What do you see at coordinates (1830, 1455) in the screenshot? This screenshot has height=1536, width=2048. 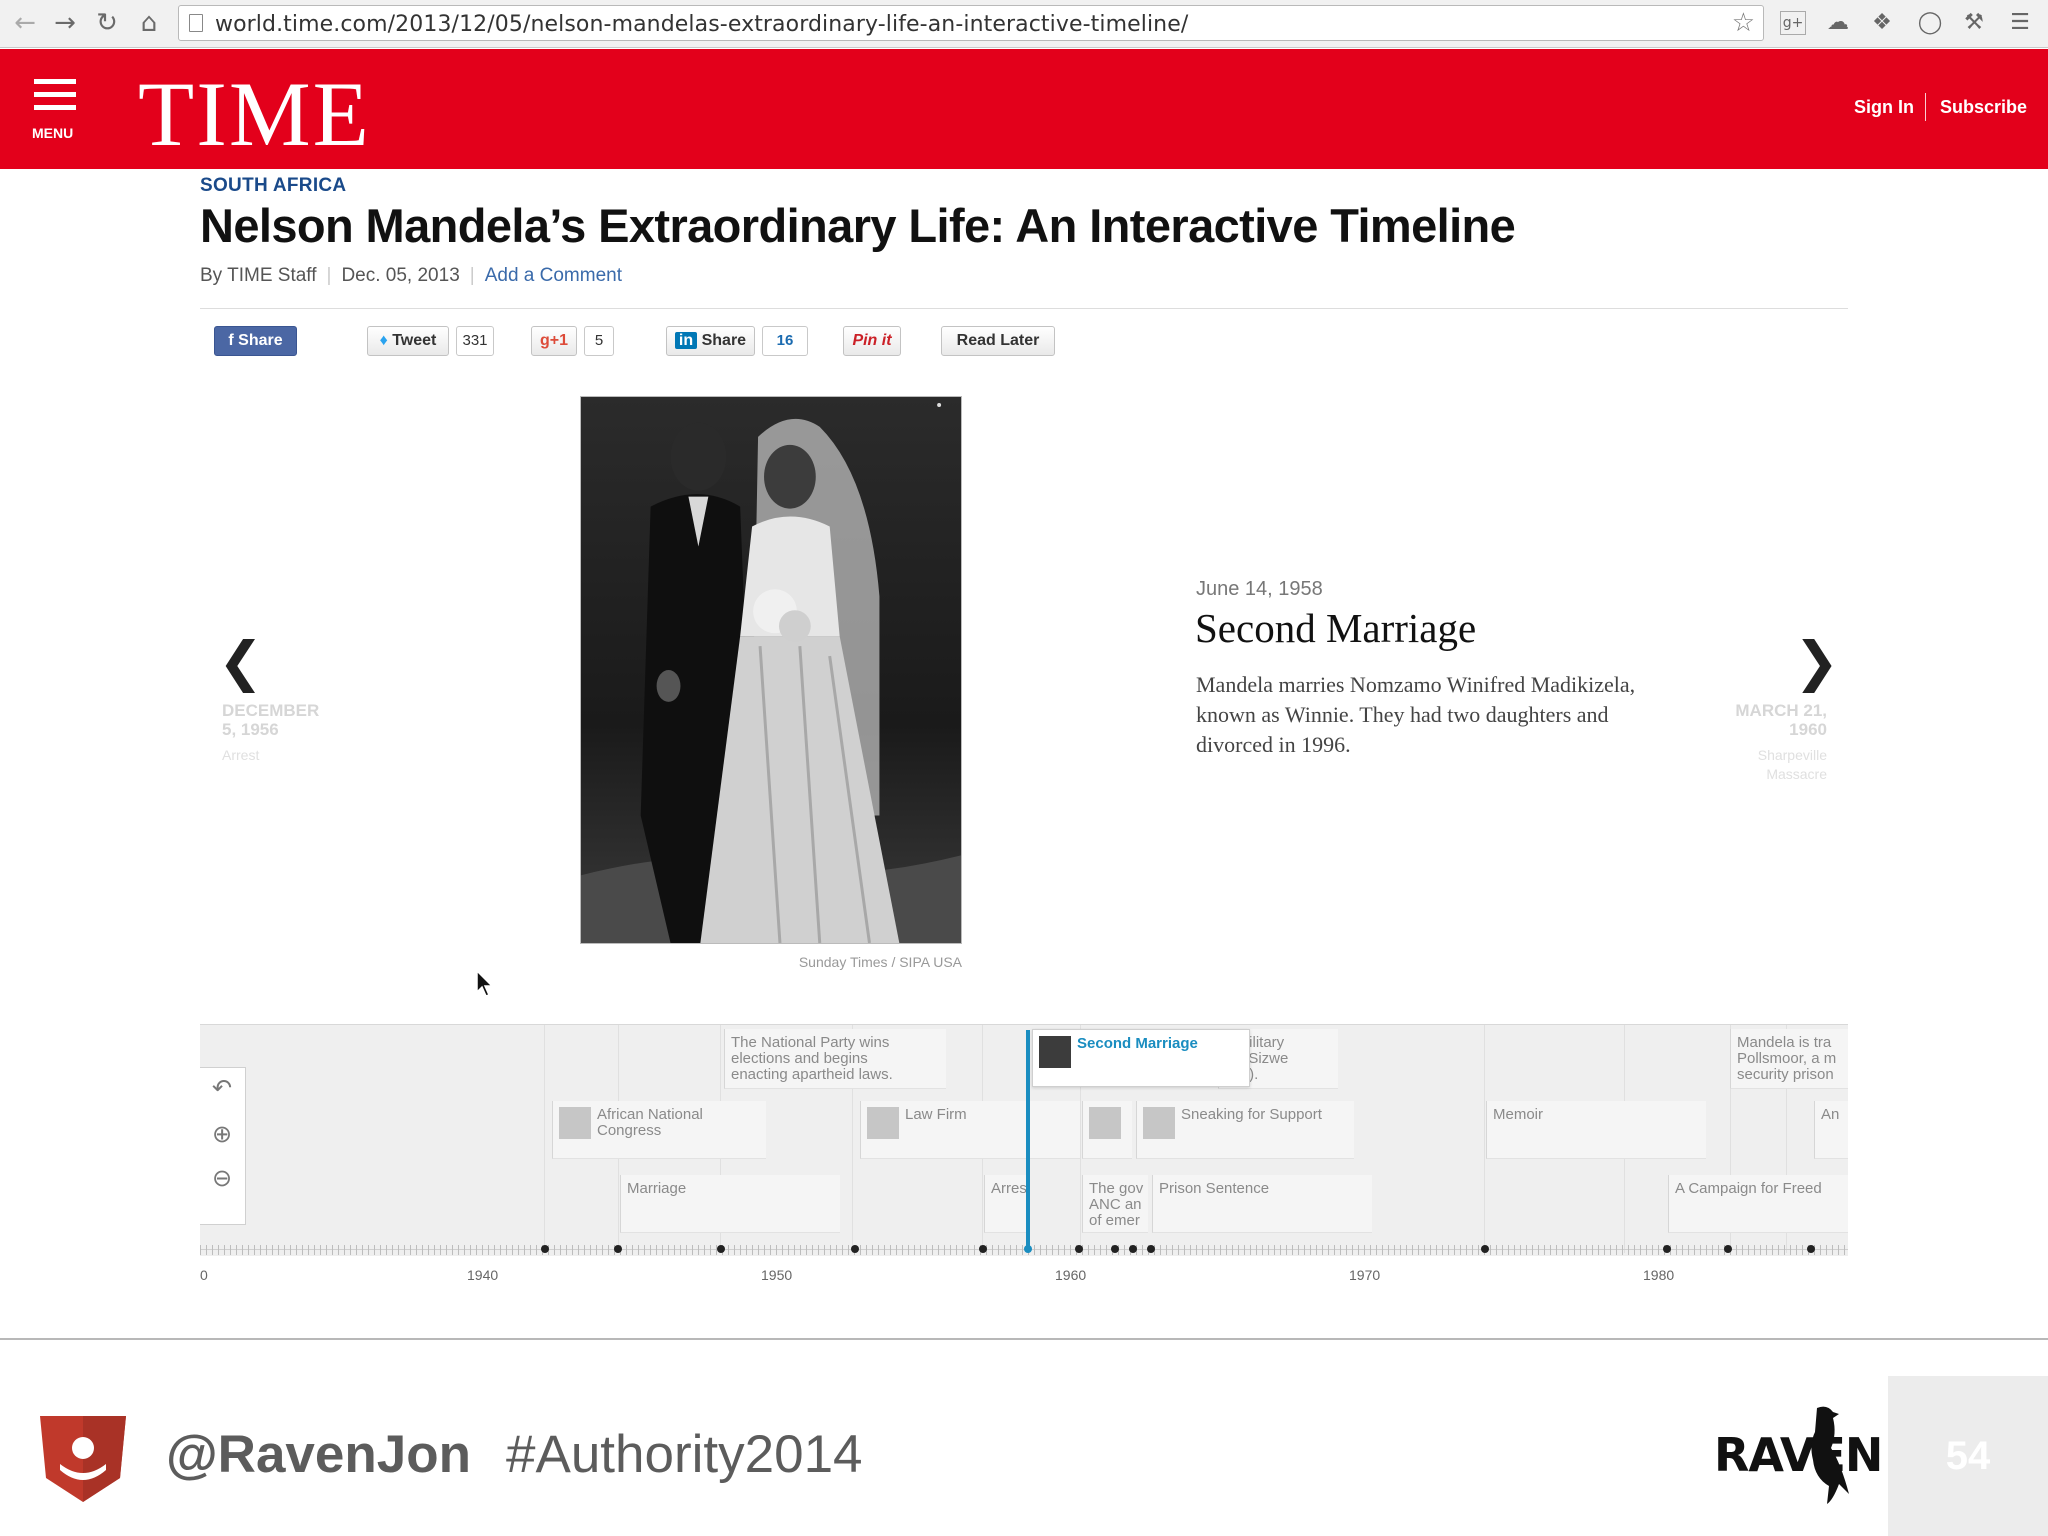 I see `raven-bird-icon` at bounding box center [1830, 1455].